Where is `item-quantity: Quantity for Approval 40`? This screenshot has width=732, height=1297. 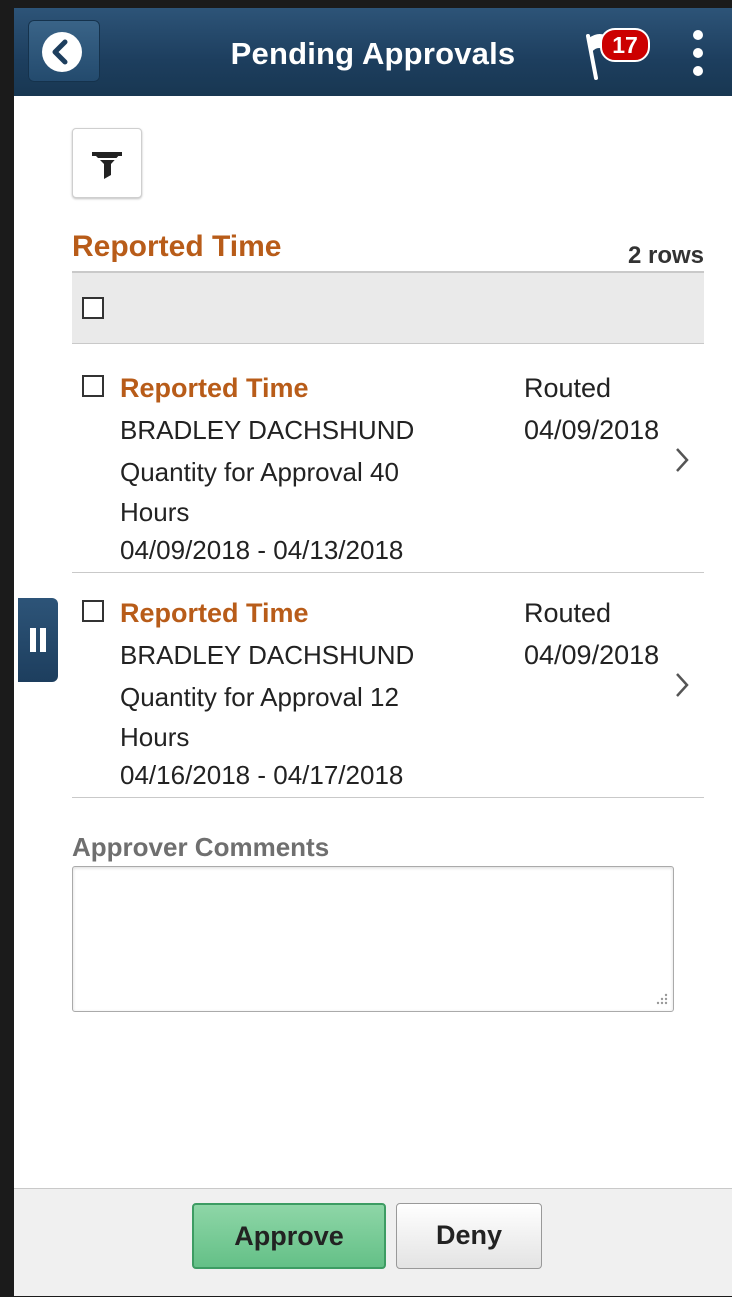 item-quantity: Quantity for Approval 40 is located at coordinates (259, 472).